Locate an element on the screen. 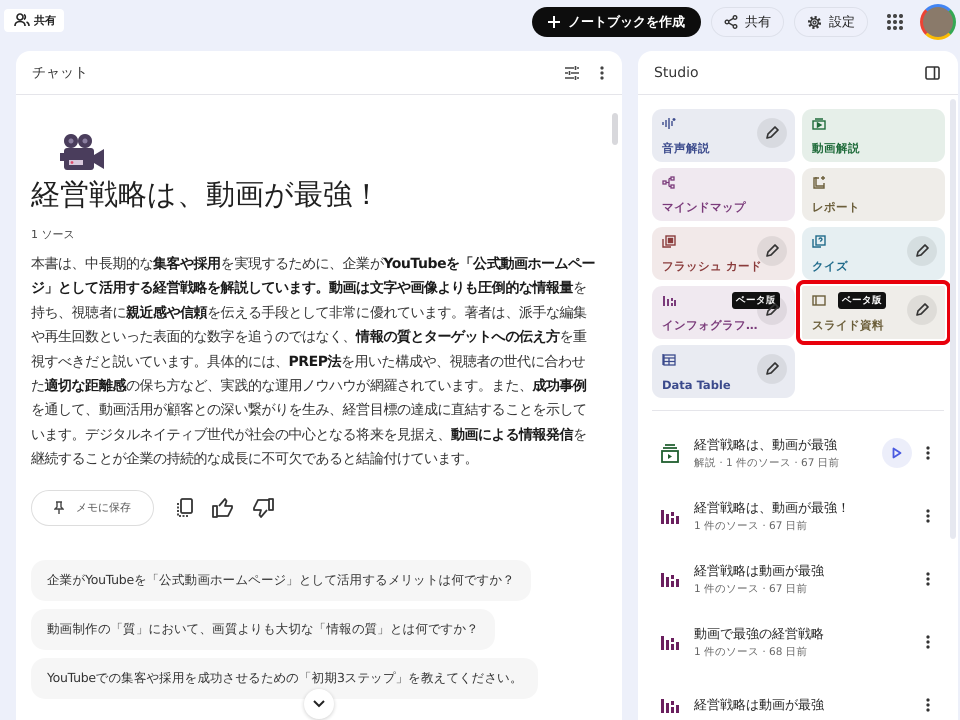 This screenshot has width=960, height=720. tile-label: クイズ is located at coordinates (830, 266).